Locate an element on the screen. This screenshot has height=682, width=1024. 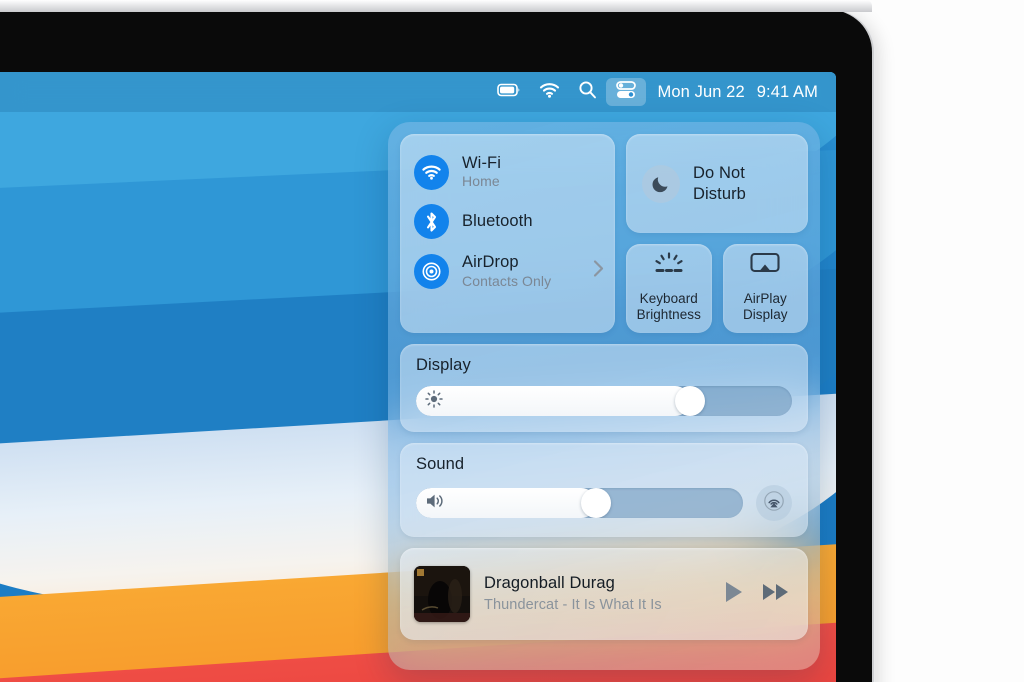
small-tiles-row: Keyboard Brightness AirPlay Display is located at coordinates (717, 289).